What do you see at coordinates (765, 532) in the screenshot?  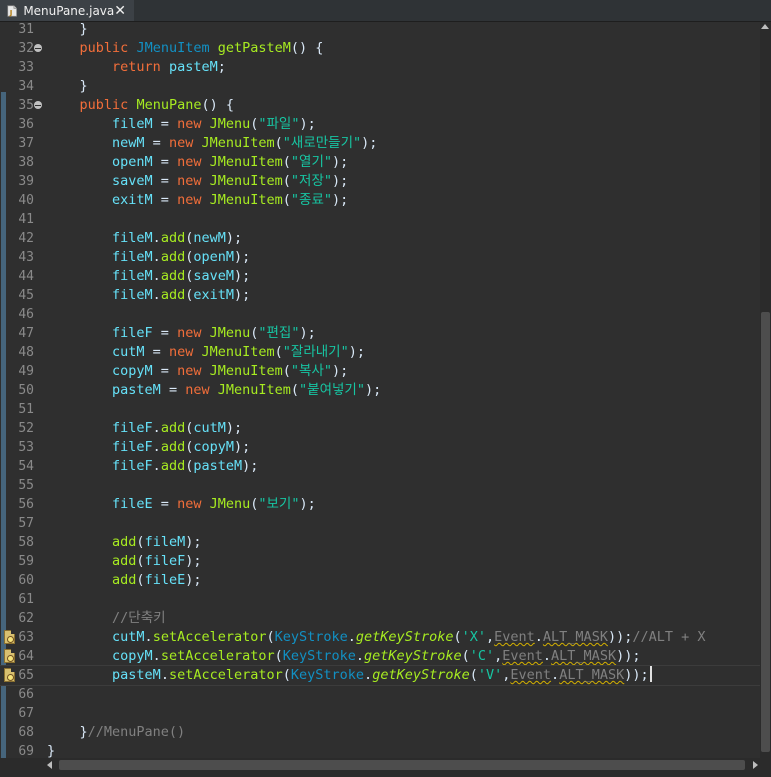 I see `vertical-scroll-thumb` at bounding box center [765, 532].